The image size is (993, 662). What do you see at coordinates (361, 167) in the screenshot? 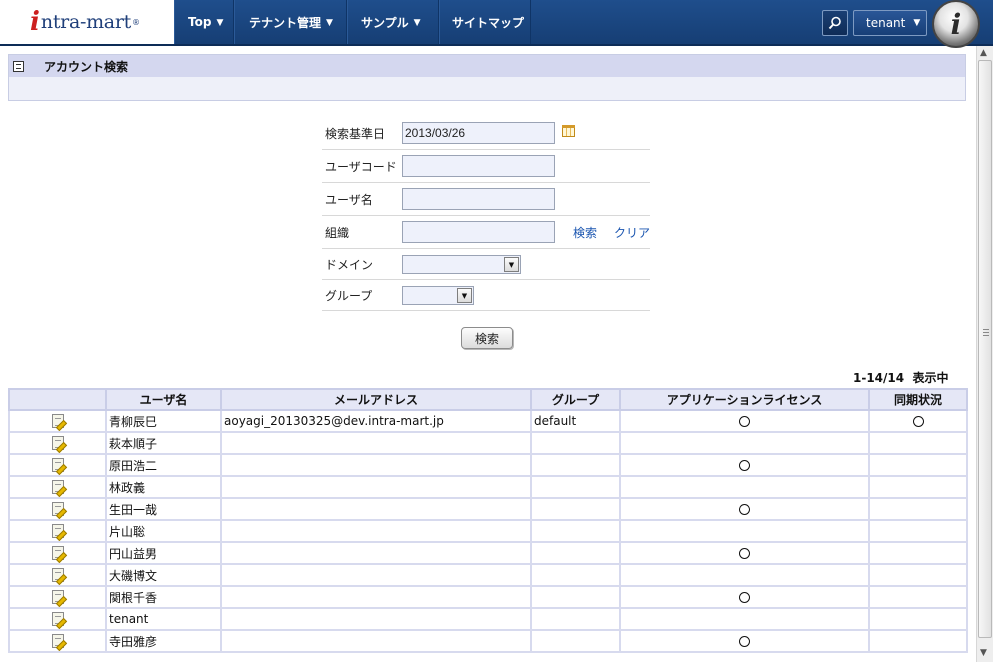
I see `user-code-label: ユーザコード` at bounding box center [361, 167].